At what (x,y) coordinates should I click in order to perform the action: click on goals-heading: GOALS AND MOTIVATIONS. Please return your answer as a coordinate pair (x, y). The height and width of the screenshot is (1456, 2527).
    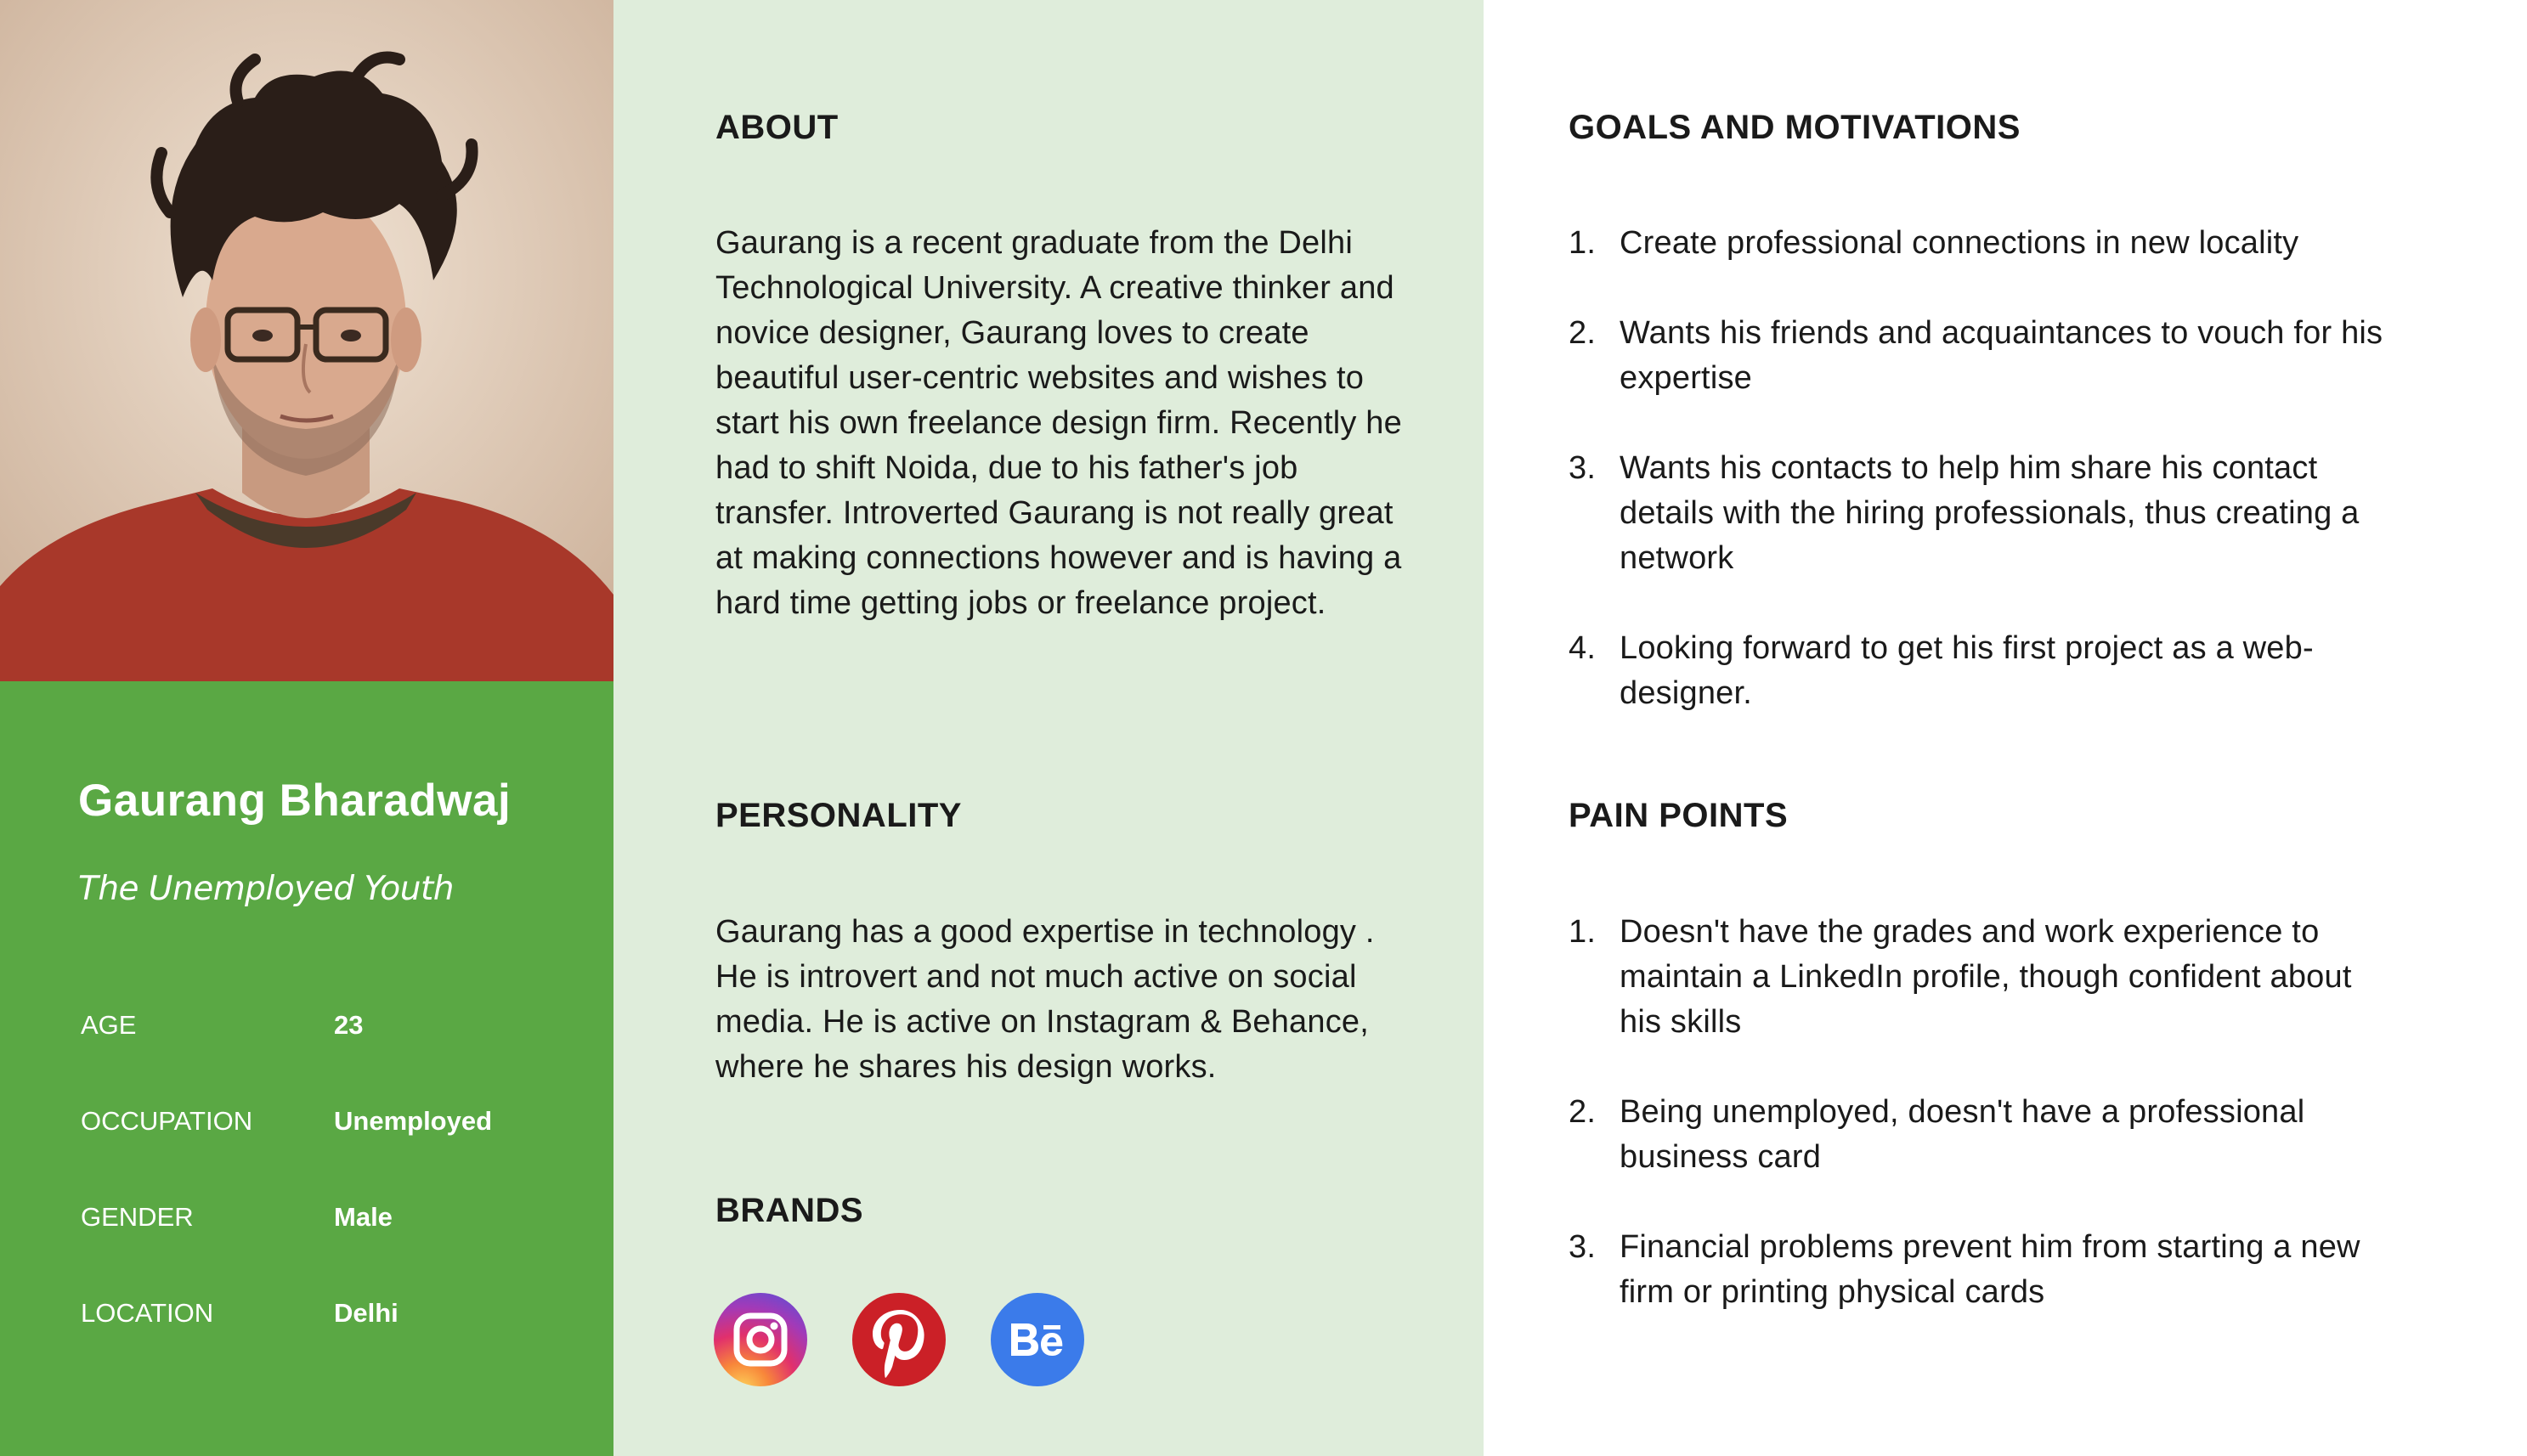
    Looking at the image, I should click on (1795, 128).